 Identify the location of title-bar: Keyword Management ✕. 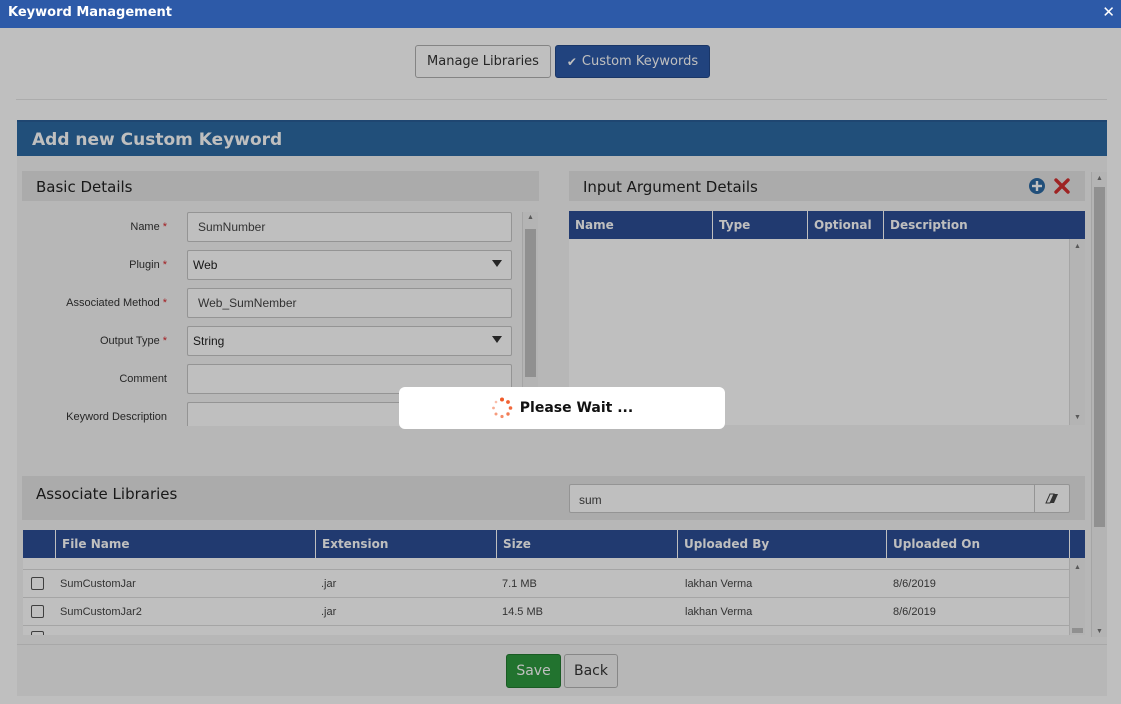
(560, 14).